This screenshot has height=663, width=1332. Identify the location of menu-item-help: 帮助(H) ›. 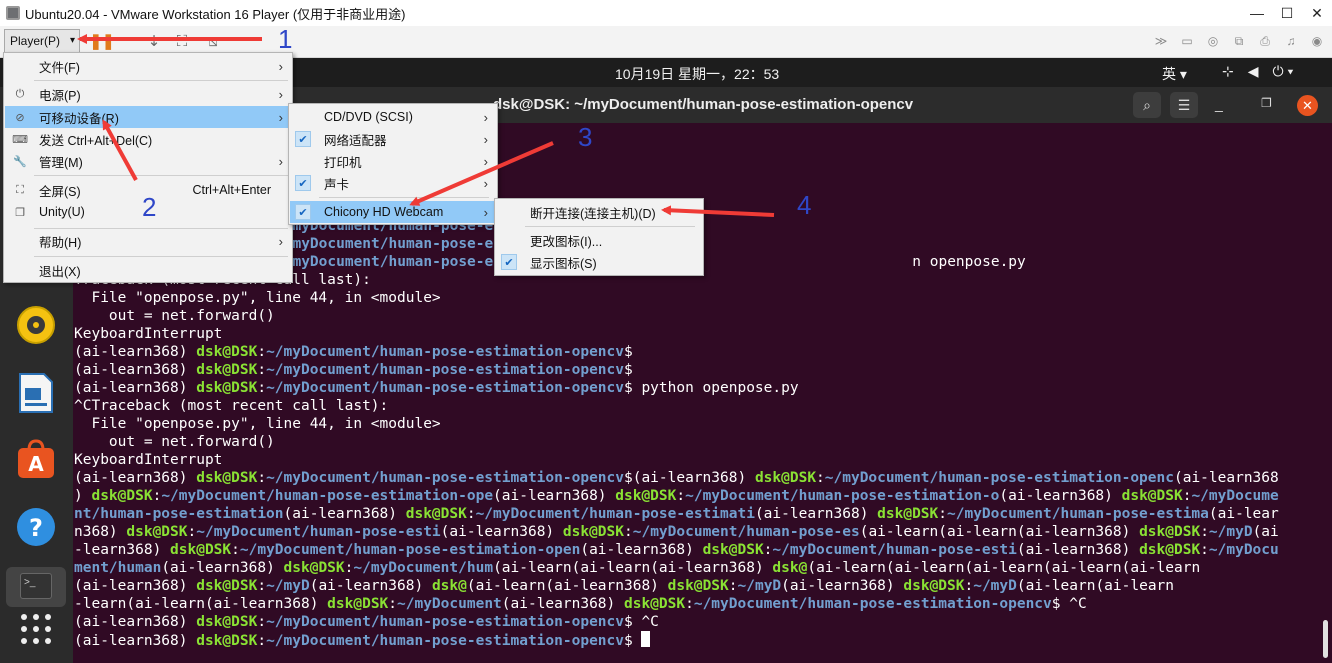
(148, 241).